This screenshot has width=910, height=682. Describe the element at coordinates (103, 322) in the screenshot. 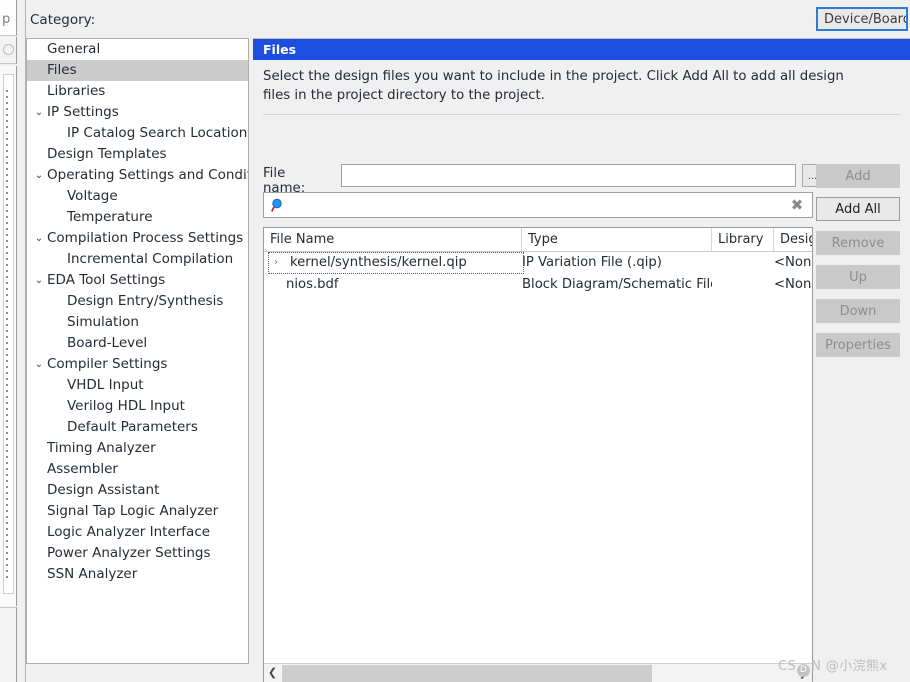

I see `category-item-label: Simulation` at that location.